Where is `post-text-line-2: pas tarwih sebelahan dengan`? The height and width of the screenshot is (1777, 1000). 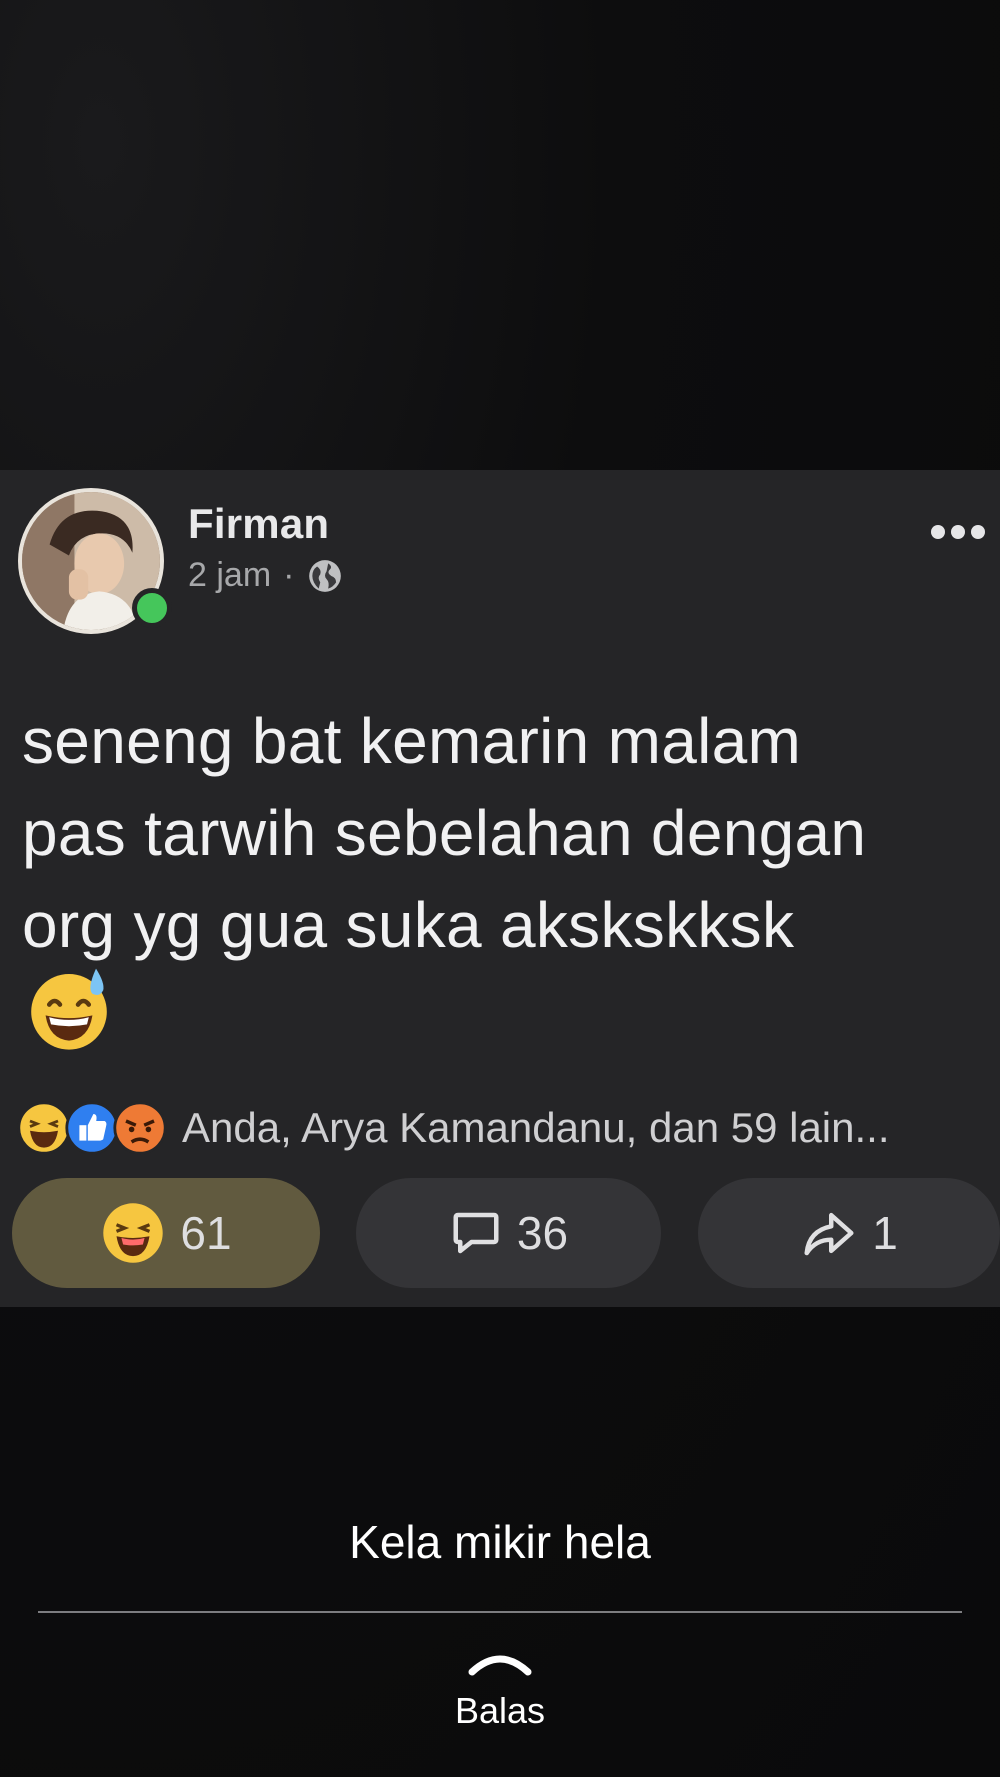
post-text-line-2: pas tarwih sebelahan dengan is located at coordinates (444, 833).